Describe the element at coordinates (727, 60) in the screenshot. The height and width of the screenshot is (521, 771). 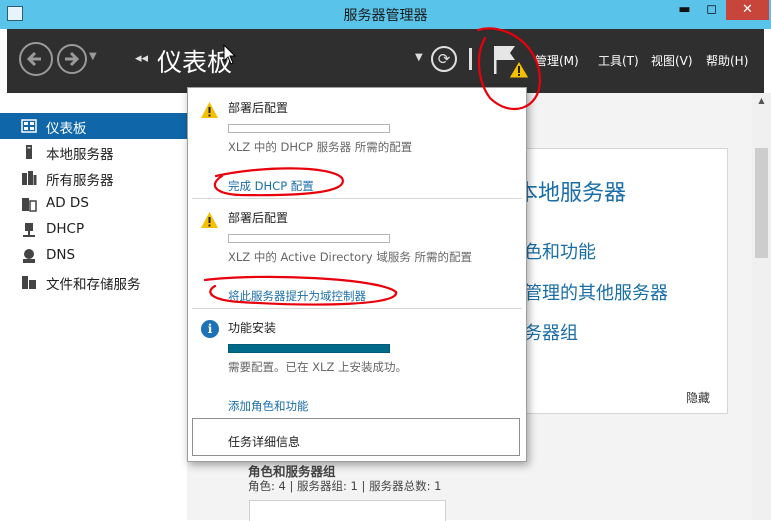
I see `menu-help: 帮助(H)` at that location.